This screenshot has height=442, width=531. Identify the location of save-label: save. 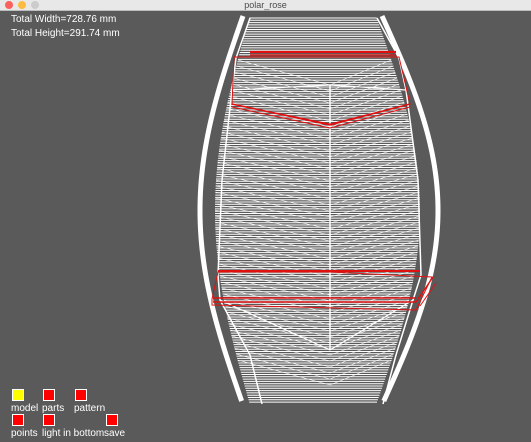
(115, 433).